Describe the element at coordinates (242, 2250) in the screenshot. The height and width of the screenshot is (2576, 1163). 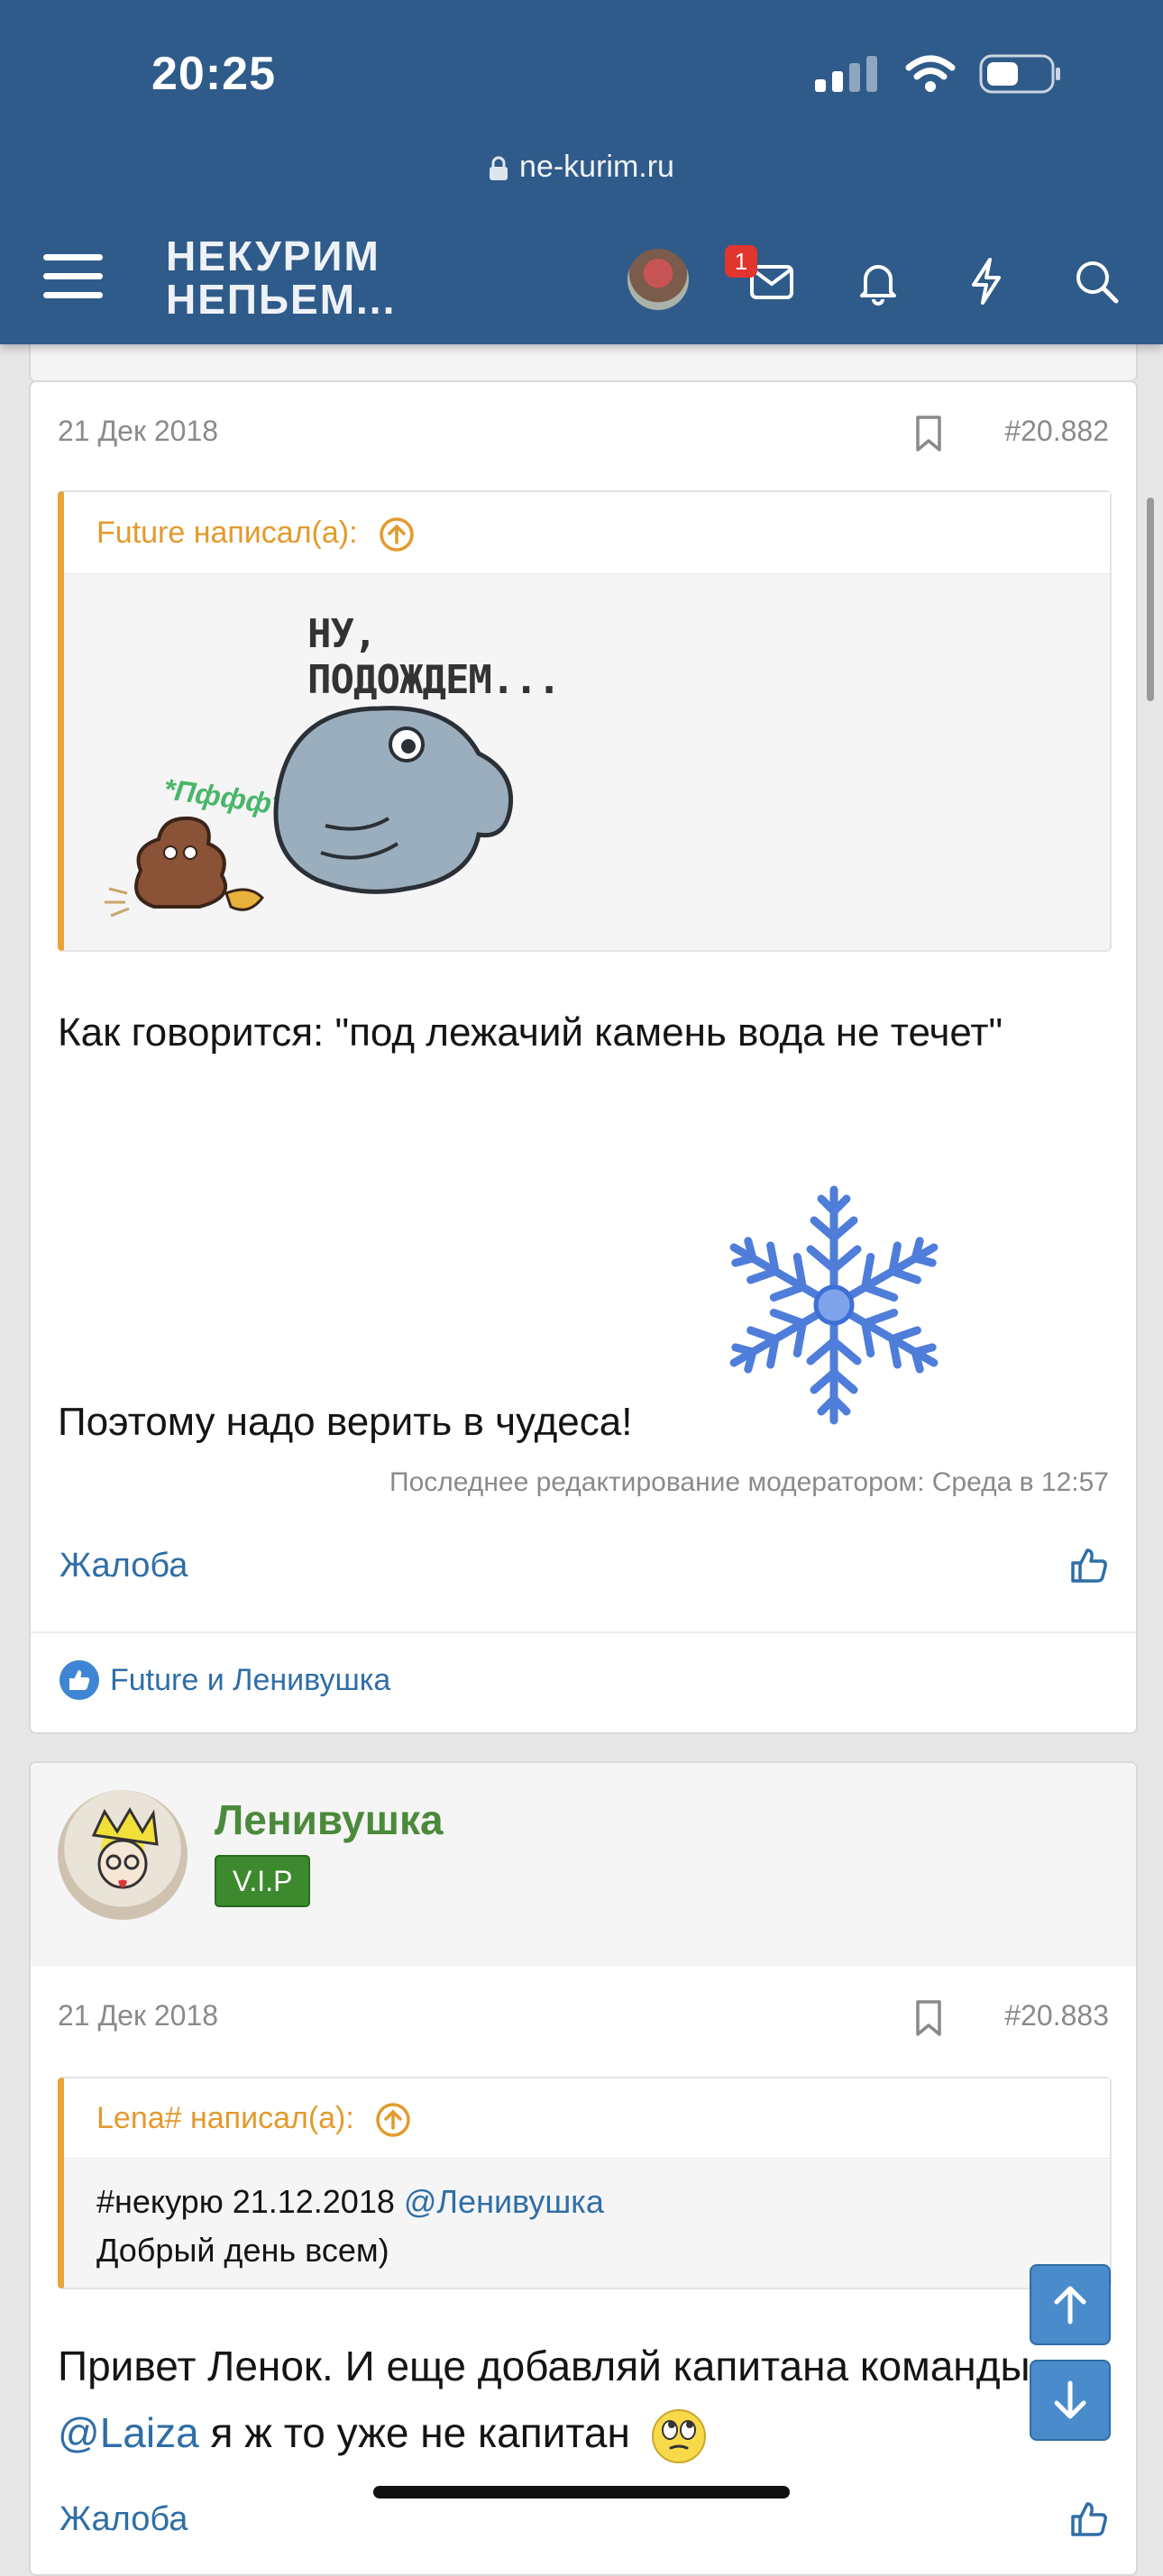
I see `quote-line-2: Добрый день всем)` at that location.